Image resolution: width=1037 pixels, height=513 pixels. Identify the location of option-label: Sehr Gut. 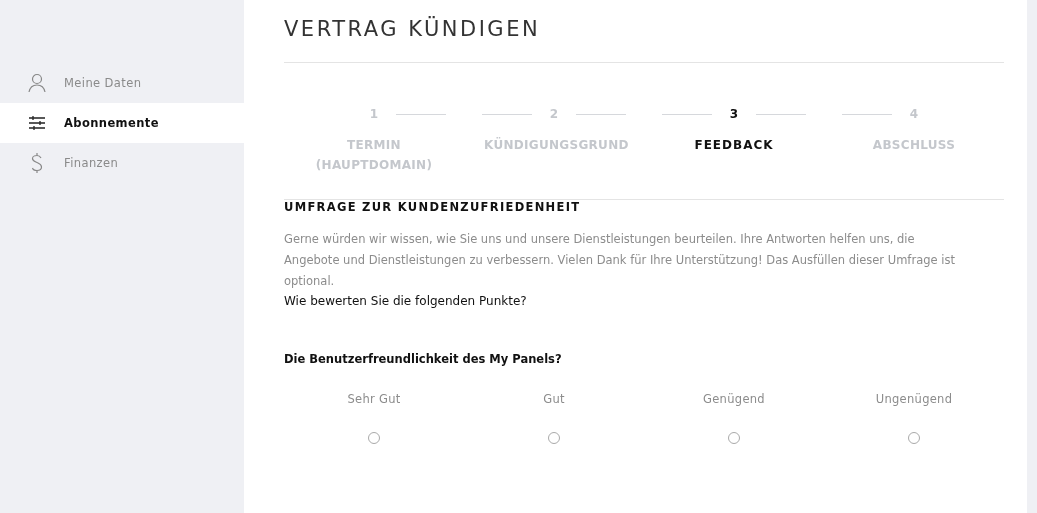
(374, 399).